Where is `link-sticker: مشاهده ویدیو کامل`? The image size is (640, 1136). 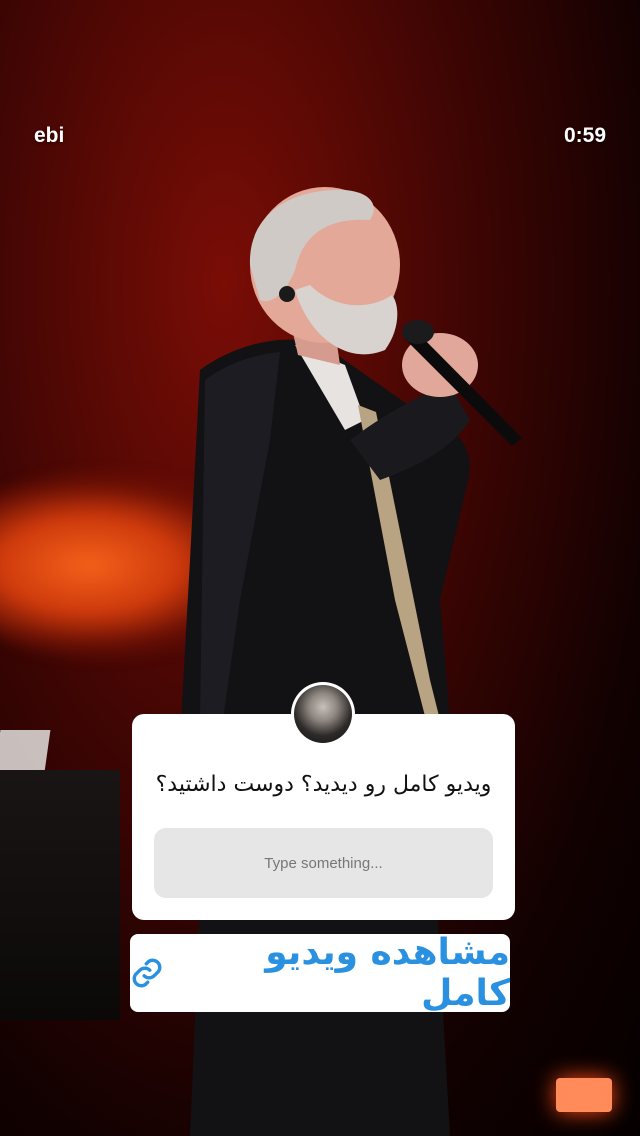 link-sticker: مشاهده ویدیو کامل is located at coordinates (320, 973).